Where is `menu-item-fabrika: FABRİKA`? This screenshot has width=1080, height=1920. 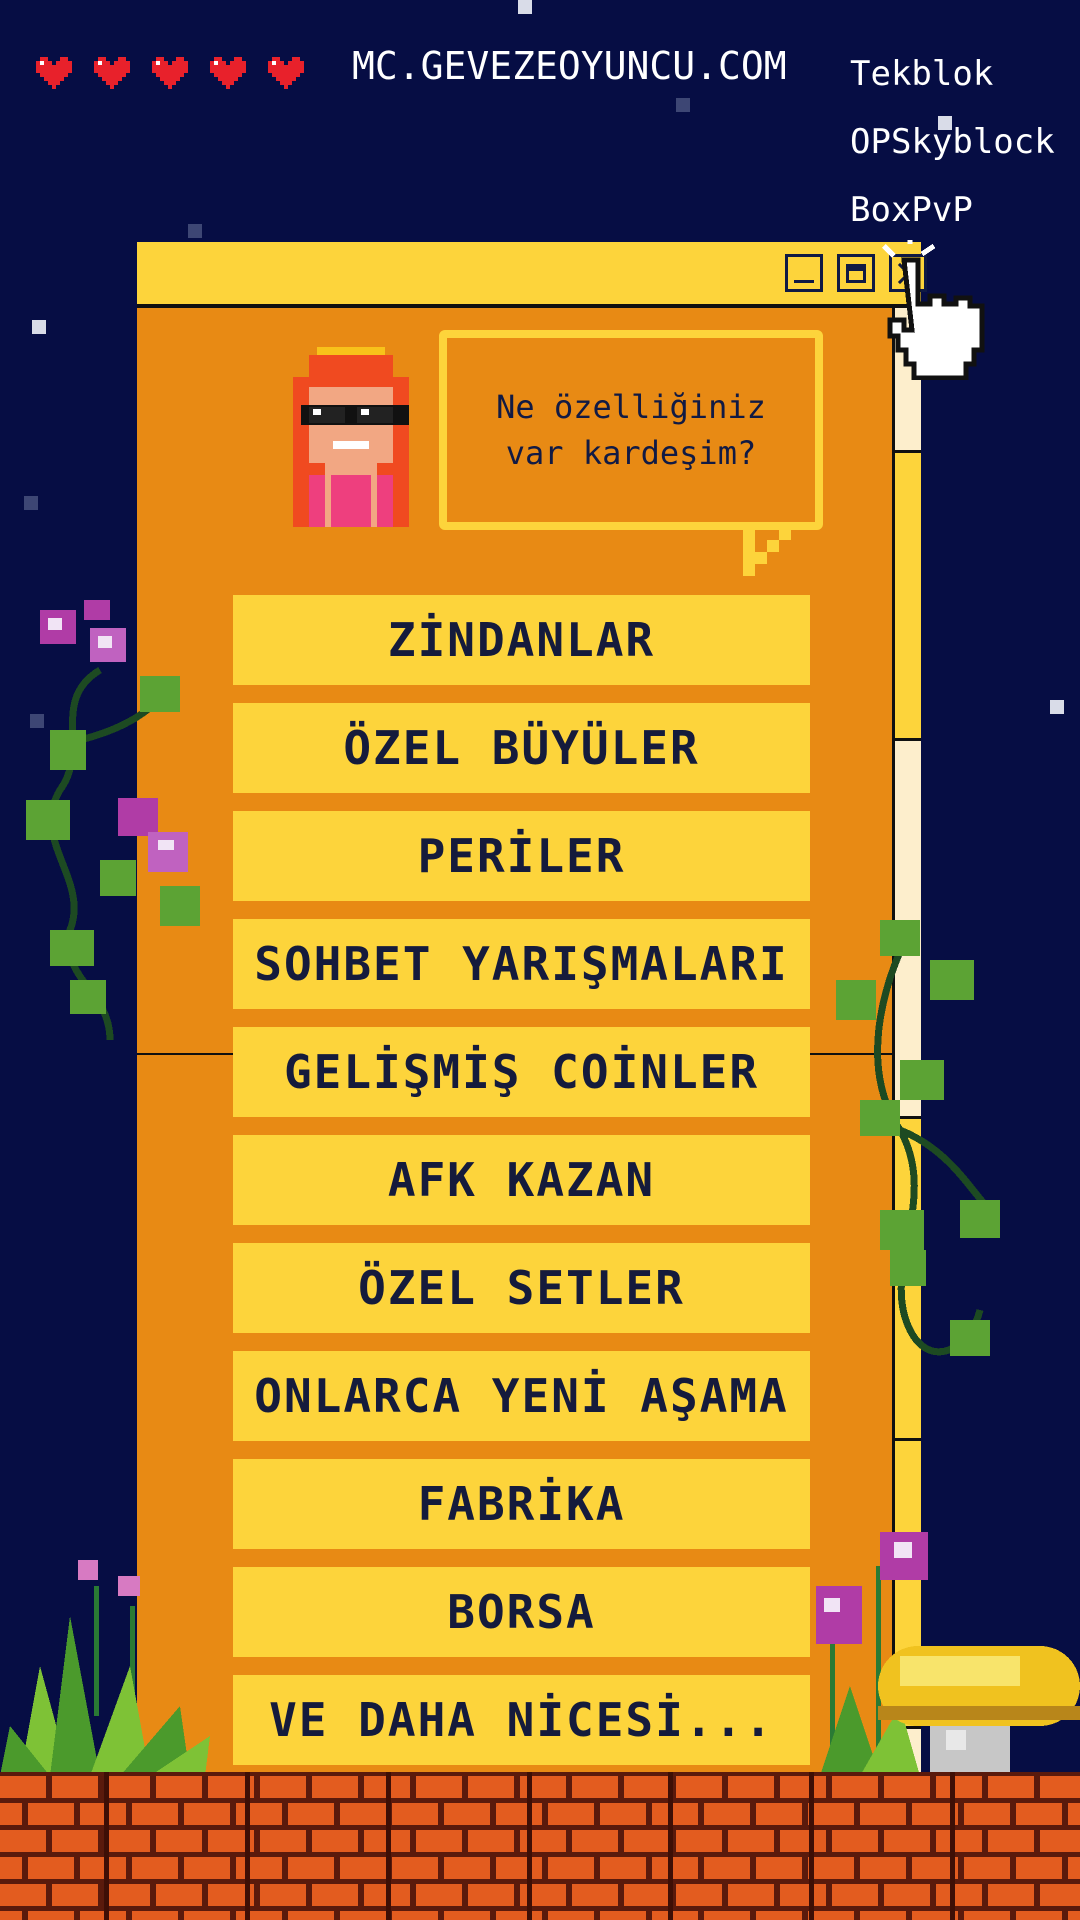 menu-item-fabrika: FABRİKA is located at coordinates (521, 1504).